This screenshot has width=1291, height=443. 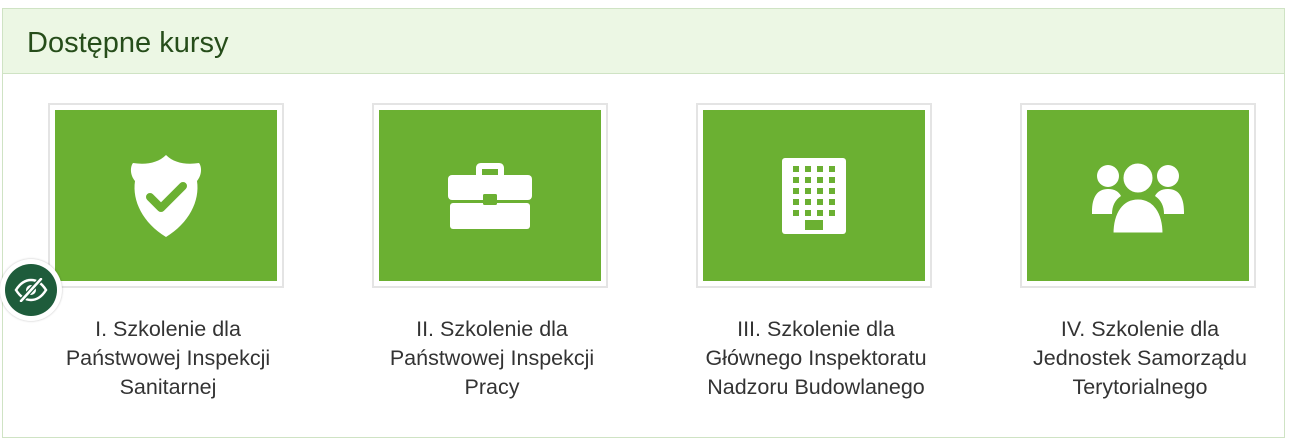 I want to click on briefcase-icon, so click(x=490, y=195).